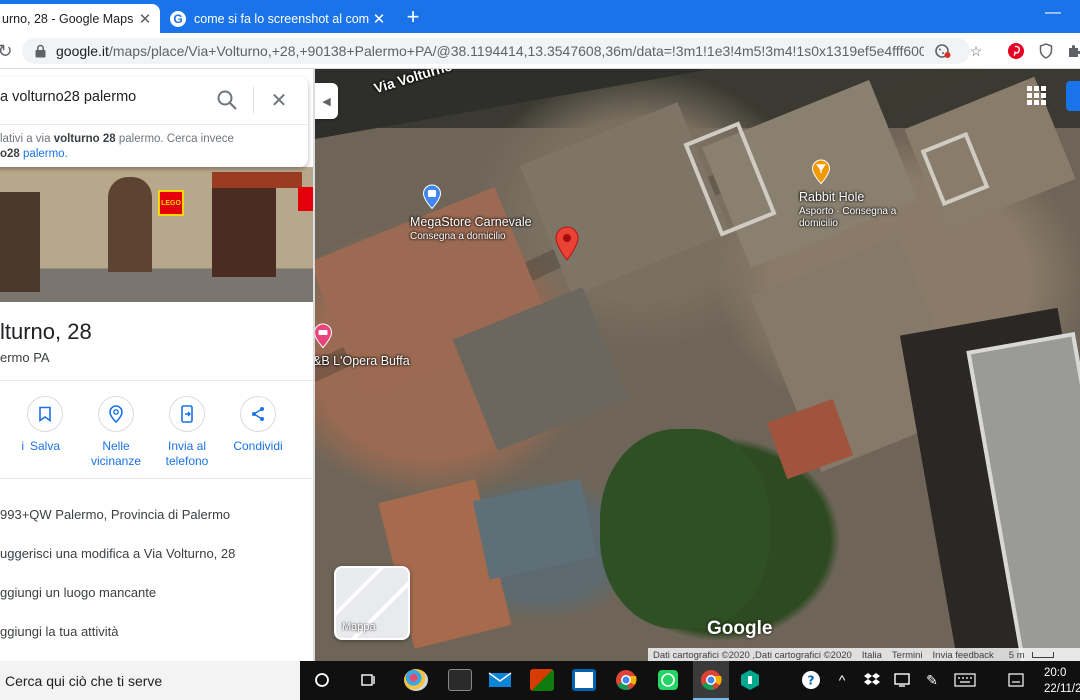 The height and width of the screenshot is (700, 1080). I want to click on notifications-icon, so click(1016, 680).